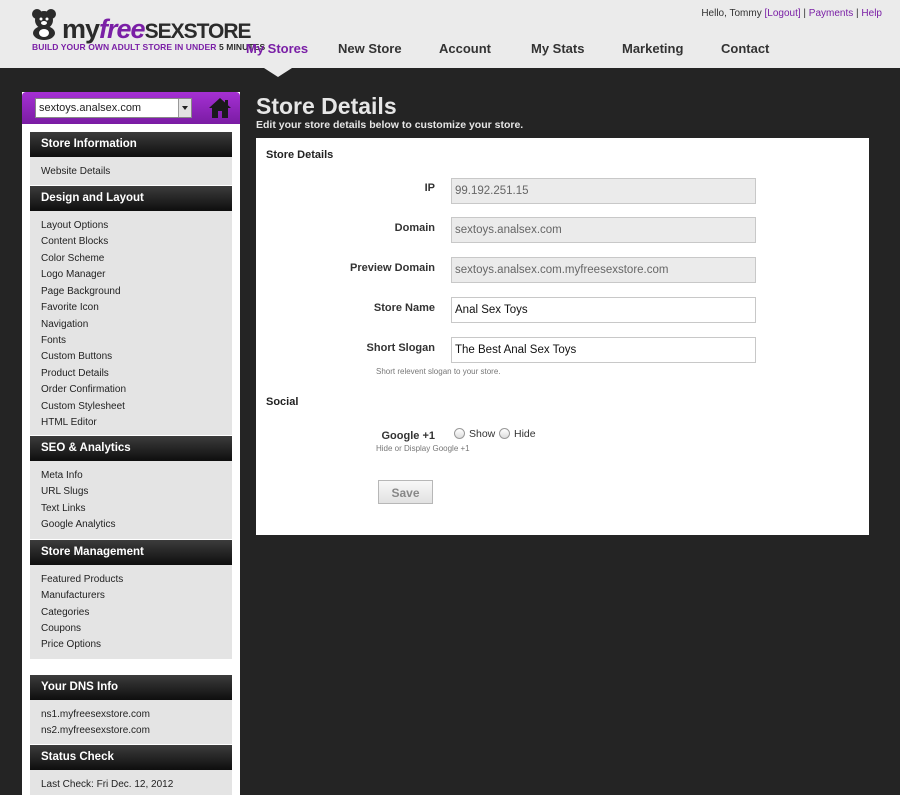 Image resolution: width=900 pixels, height=795 pixels. I want to click on social-title: Social, so click(282, 402).